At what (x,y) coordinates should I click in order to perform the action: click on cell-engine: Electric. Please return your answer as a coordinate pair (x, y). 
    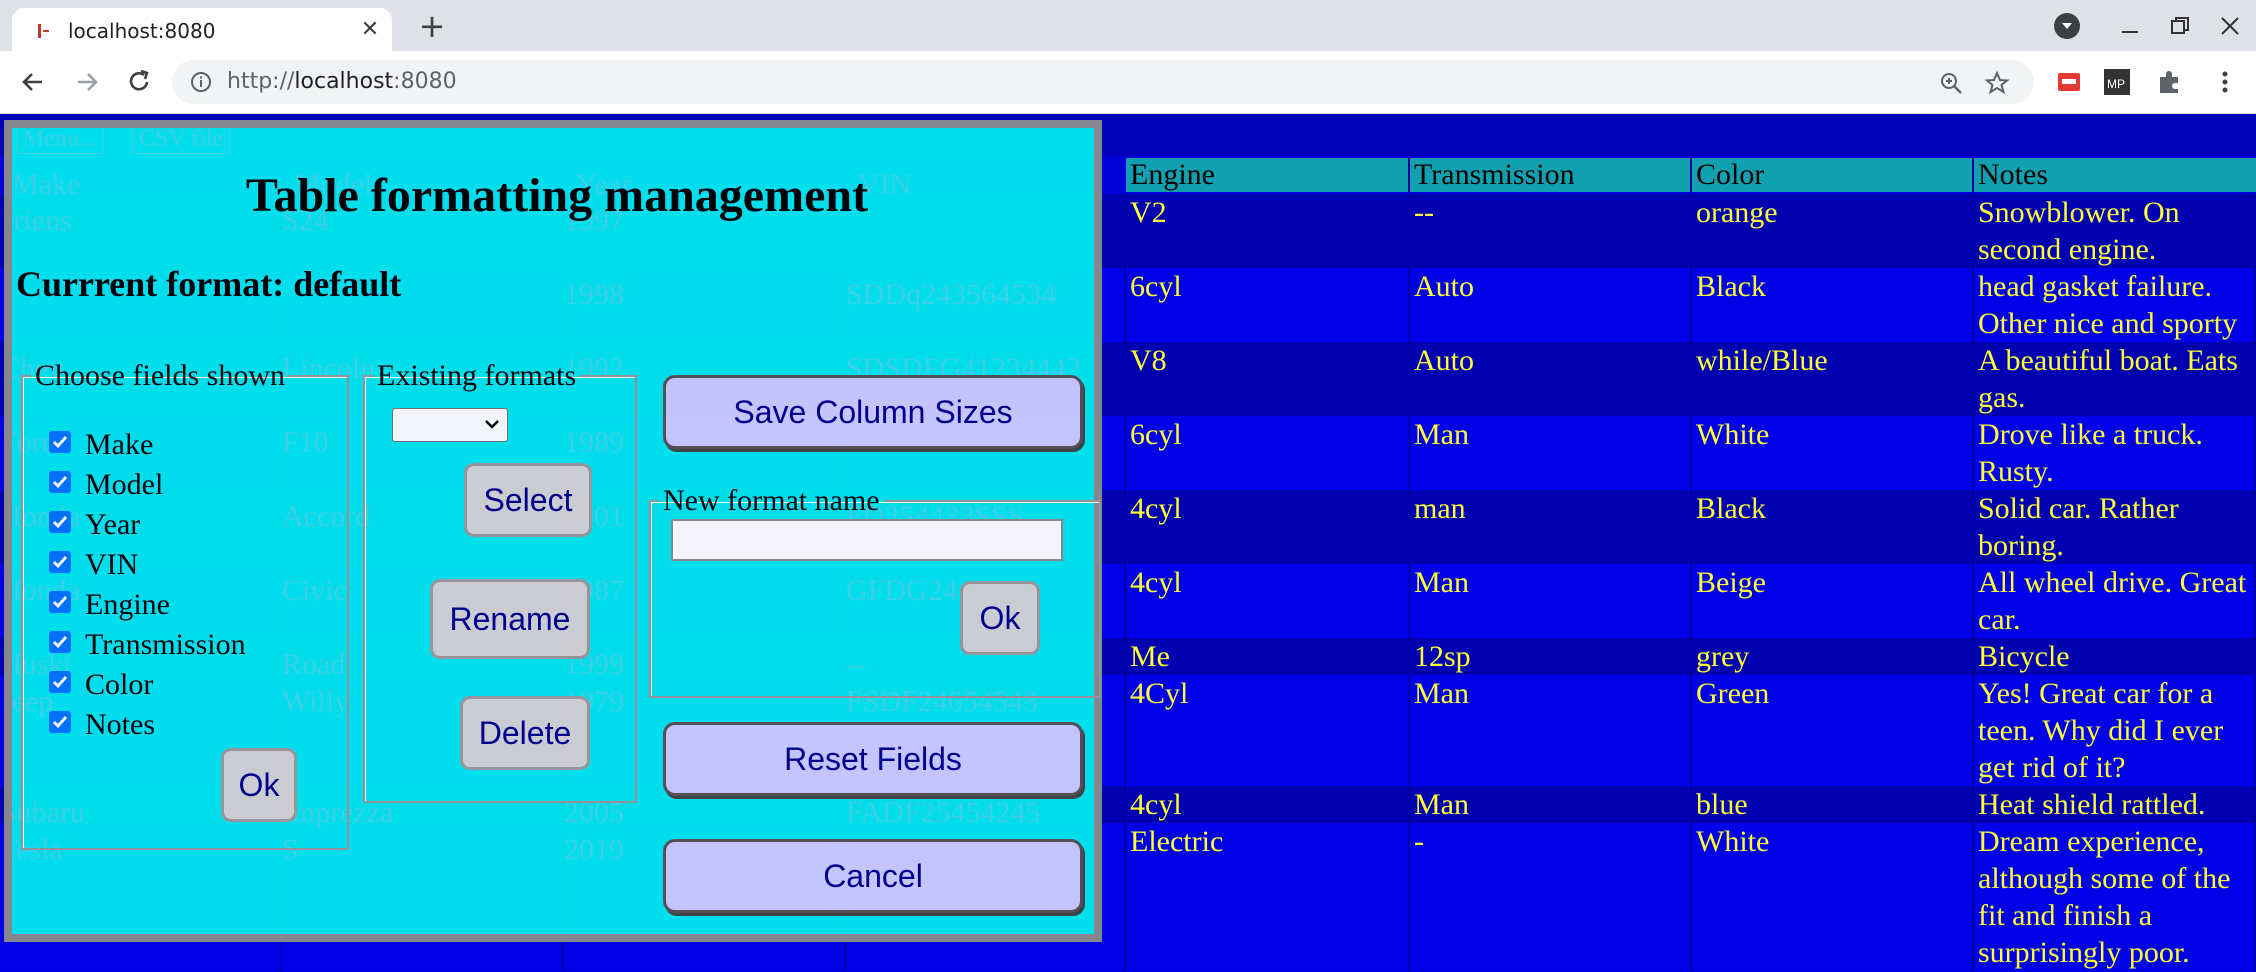
    Looking at the image, I should click on (1268, 897).